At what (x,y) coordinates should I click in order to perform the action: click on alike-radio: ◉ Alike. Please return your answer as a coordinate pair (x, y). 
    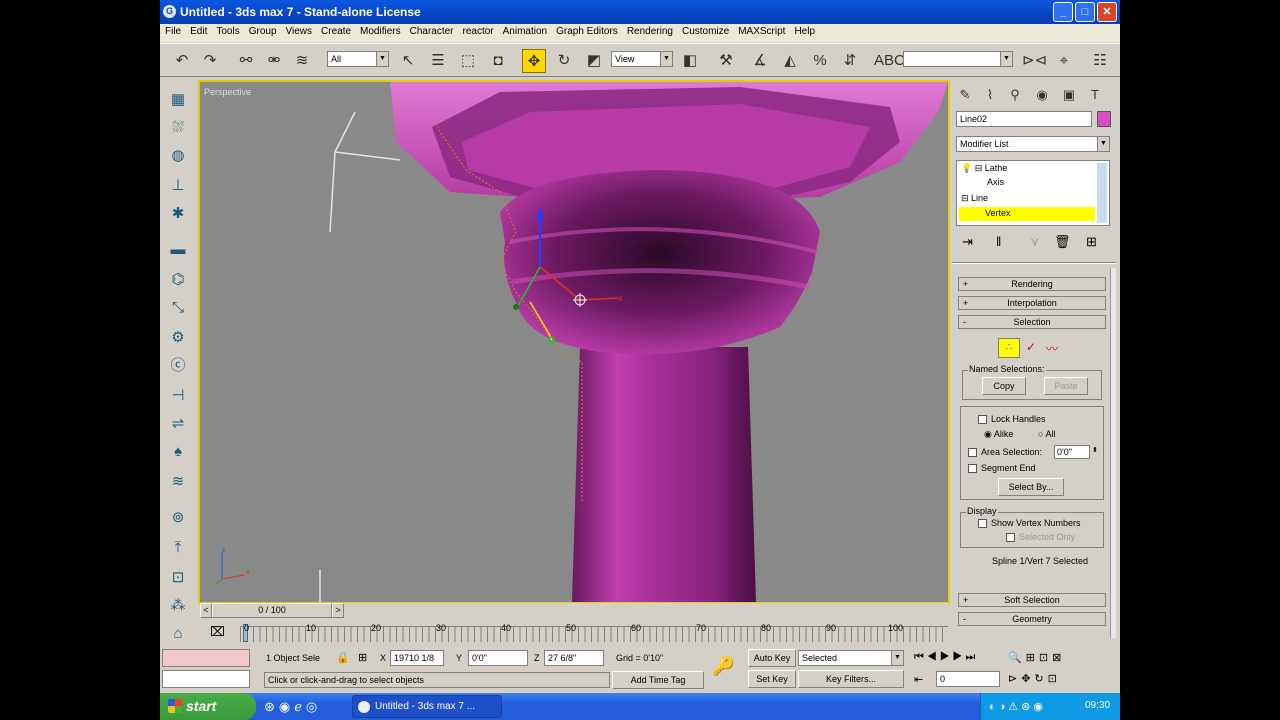
    Looking at the image, I should click on (998, 434).